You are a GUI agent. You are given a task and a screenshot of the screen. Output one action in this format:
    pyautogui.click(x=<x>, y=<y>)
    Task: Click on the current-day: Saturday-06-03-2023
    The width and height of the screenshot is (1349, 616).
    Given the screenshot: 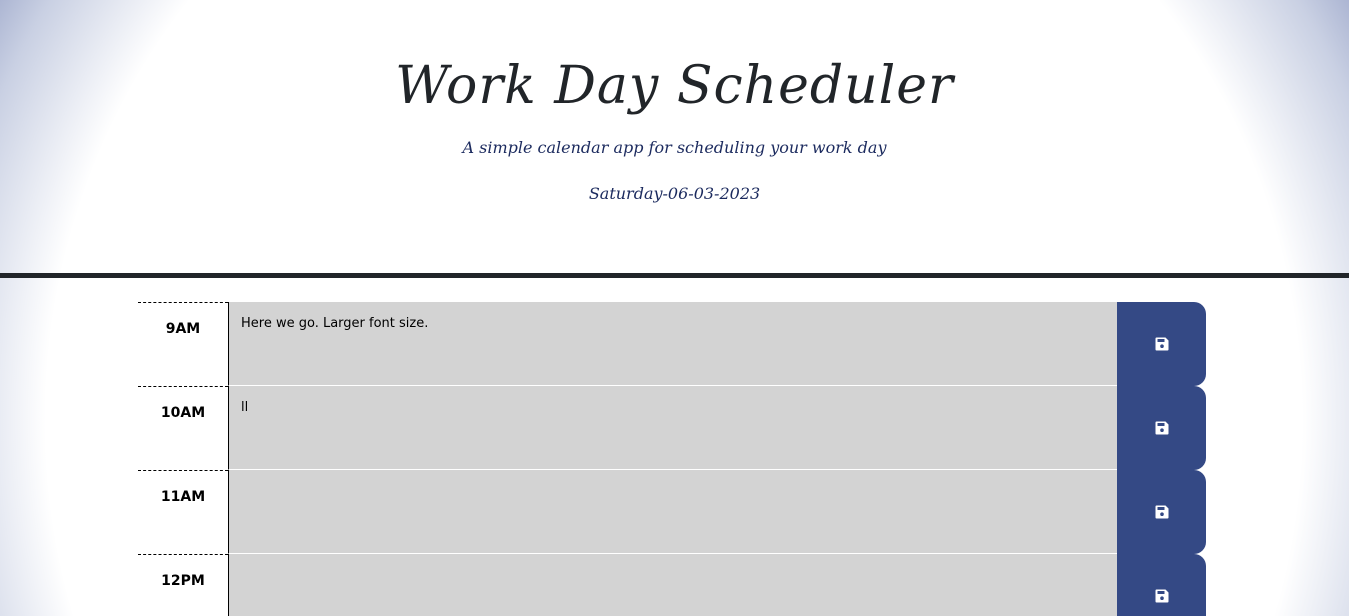 What is the action you would take?
    pyautogui.click(x=674, y=193)
    